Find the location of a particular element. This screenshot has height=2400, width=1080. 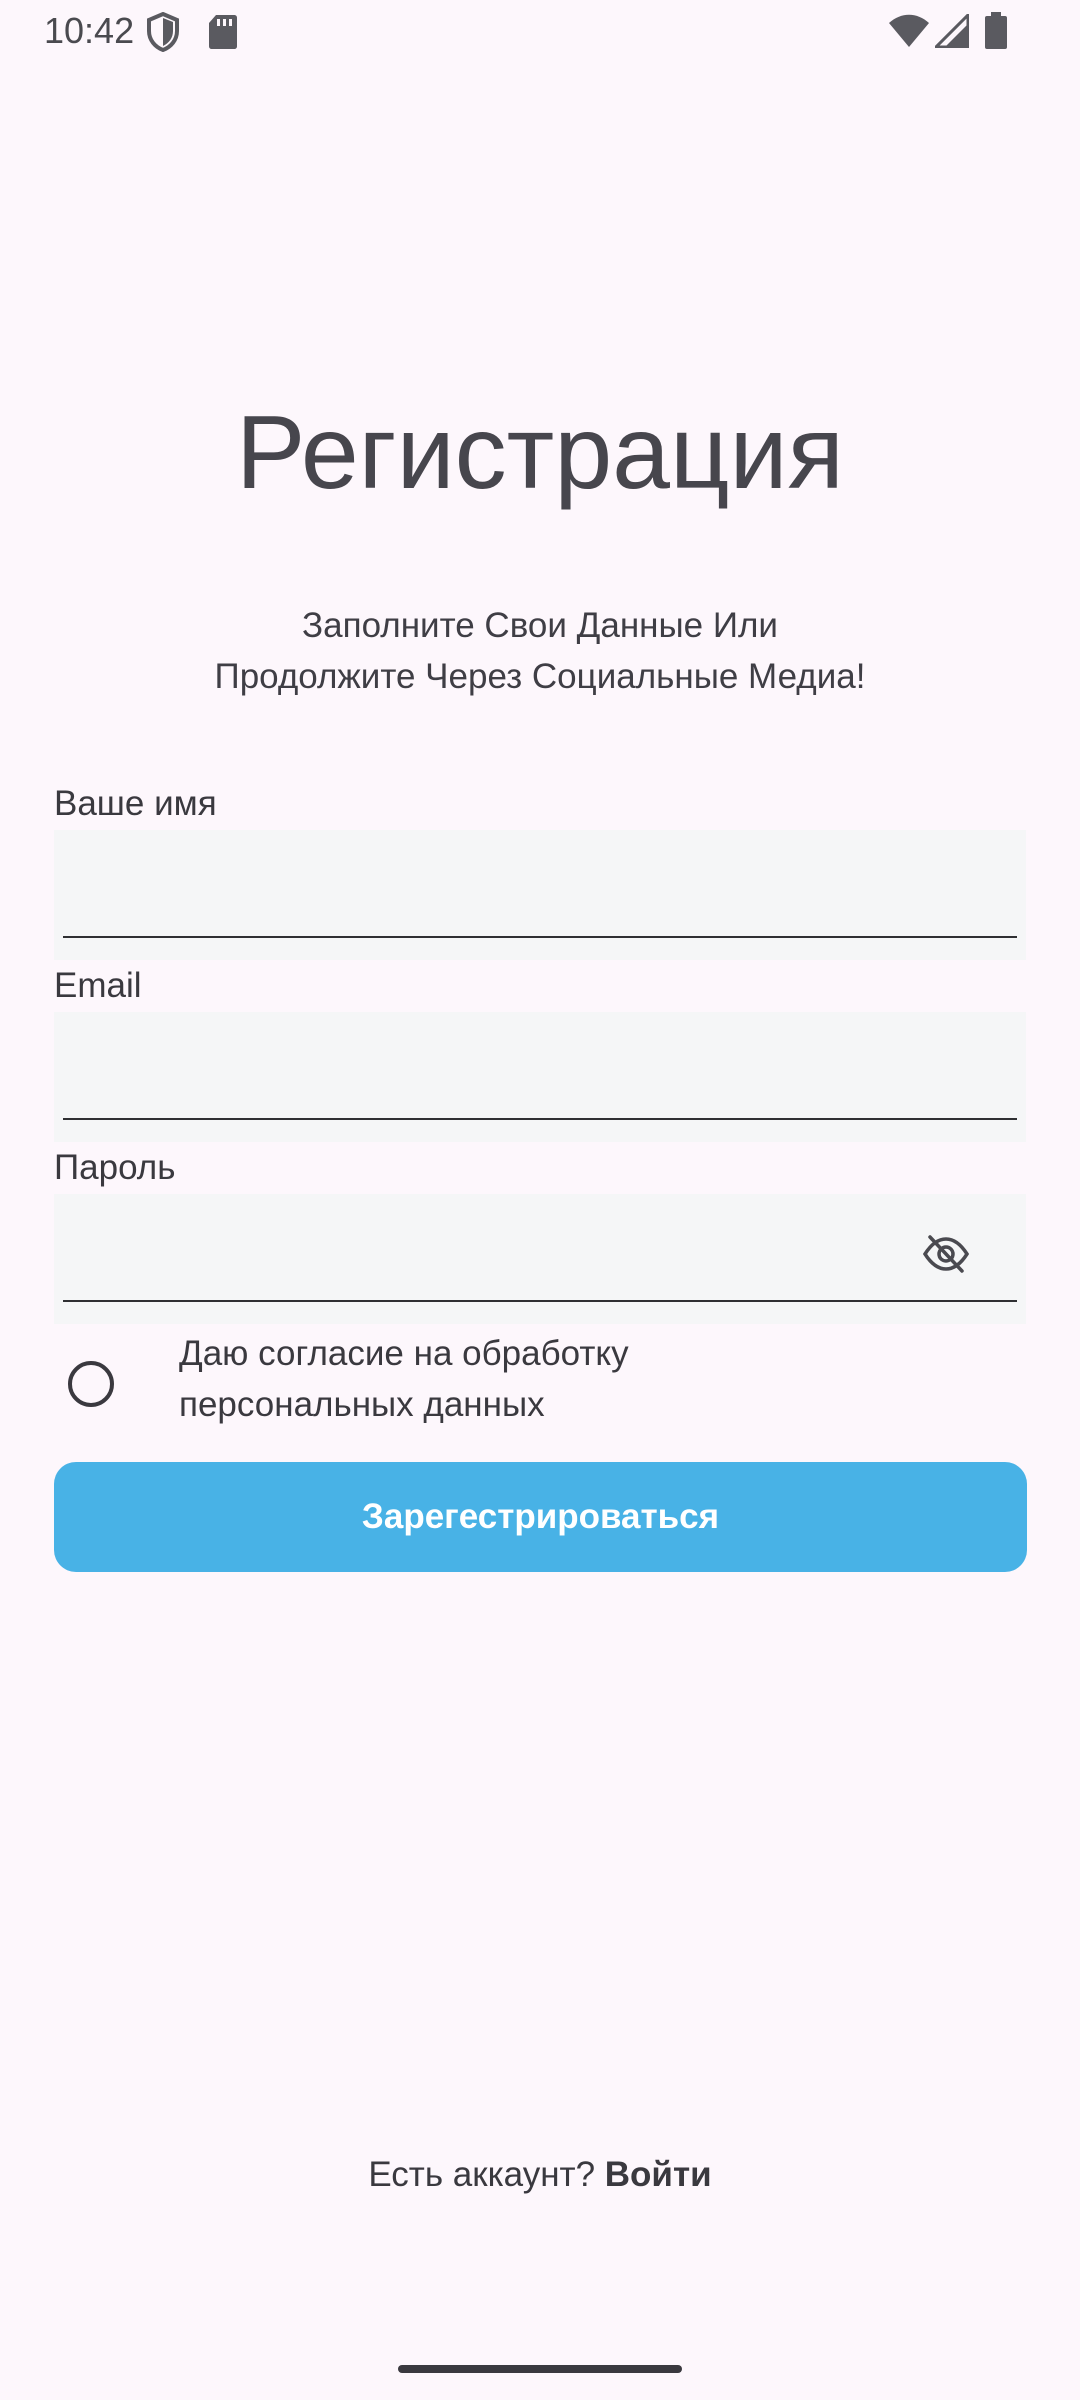

email-field-container is located at coordinates (540, 1077).